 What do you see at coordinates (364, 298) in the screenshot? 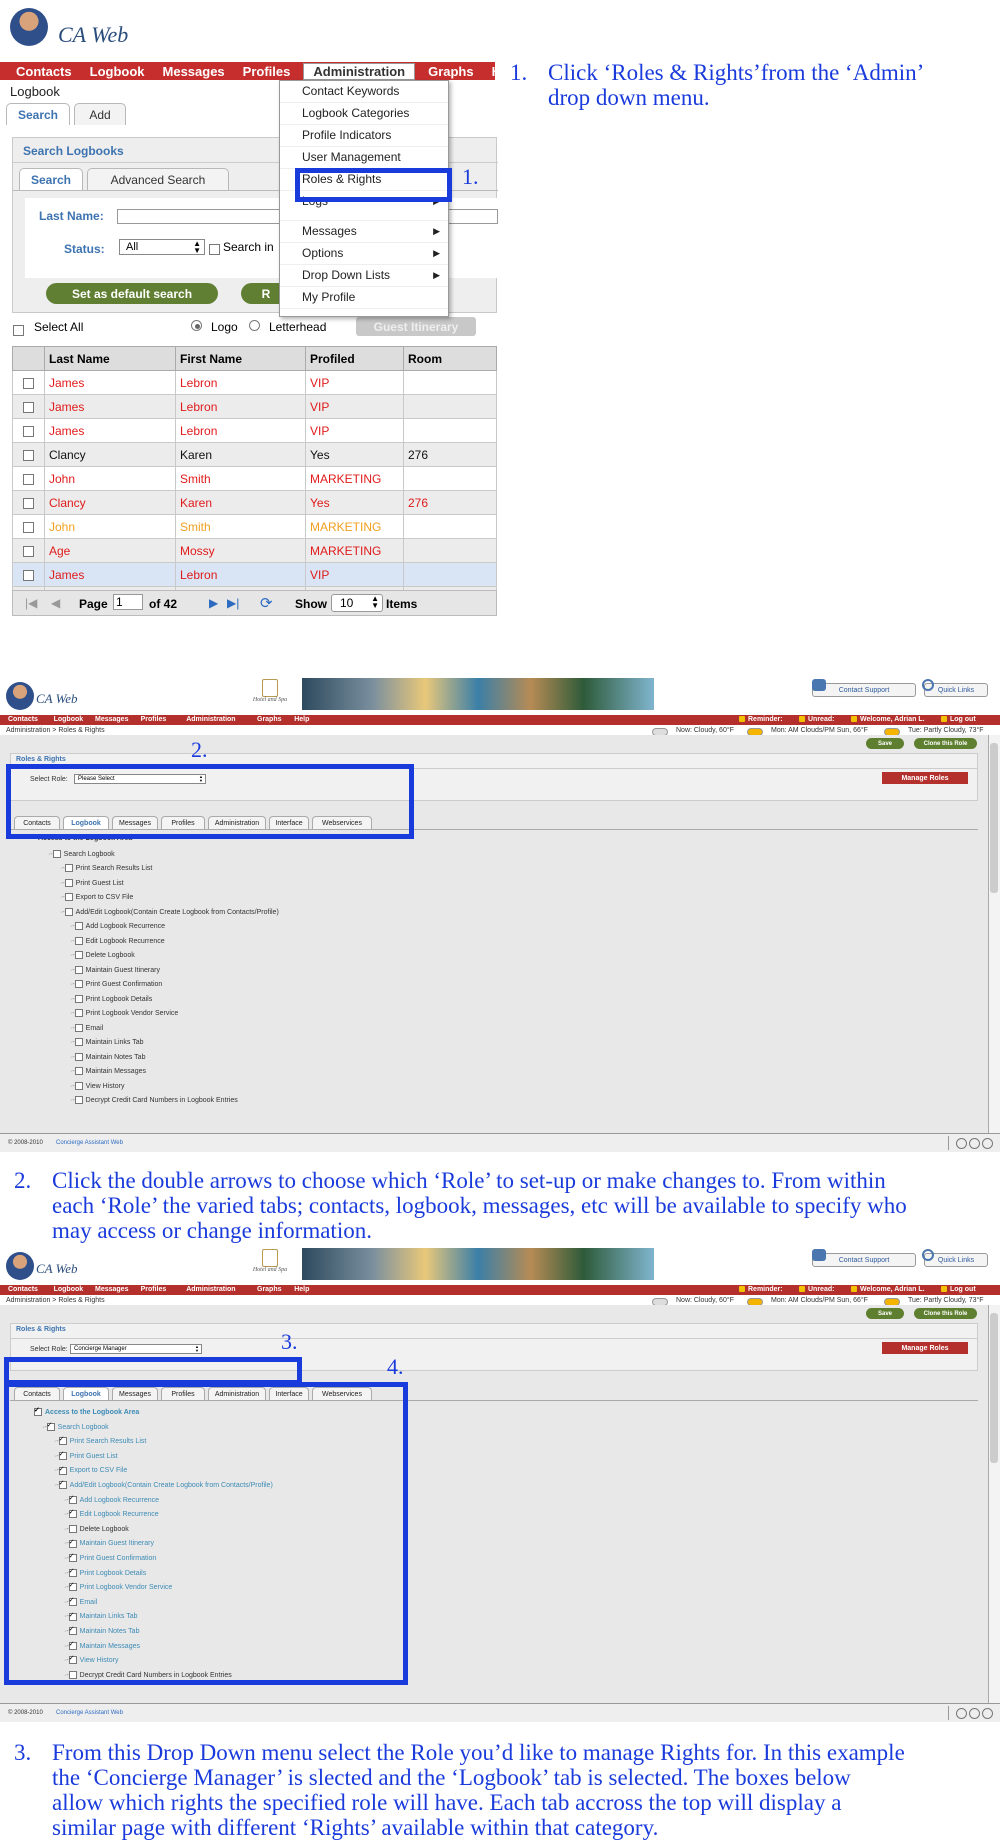
I see `menu-item-my-profile: My Profile` at bounding box center [364, 298].